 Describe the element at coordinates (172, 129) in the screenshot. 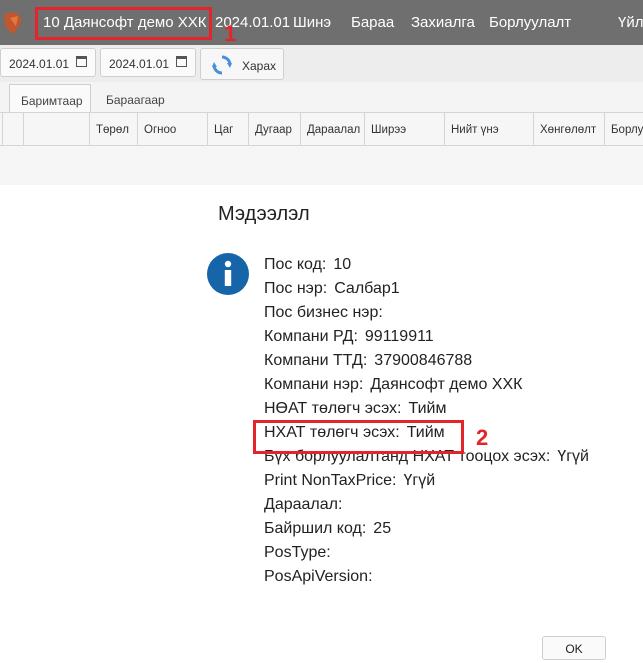

I see `grid-col-date: Огноо` at that location.